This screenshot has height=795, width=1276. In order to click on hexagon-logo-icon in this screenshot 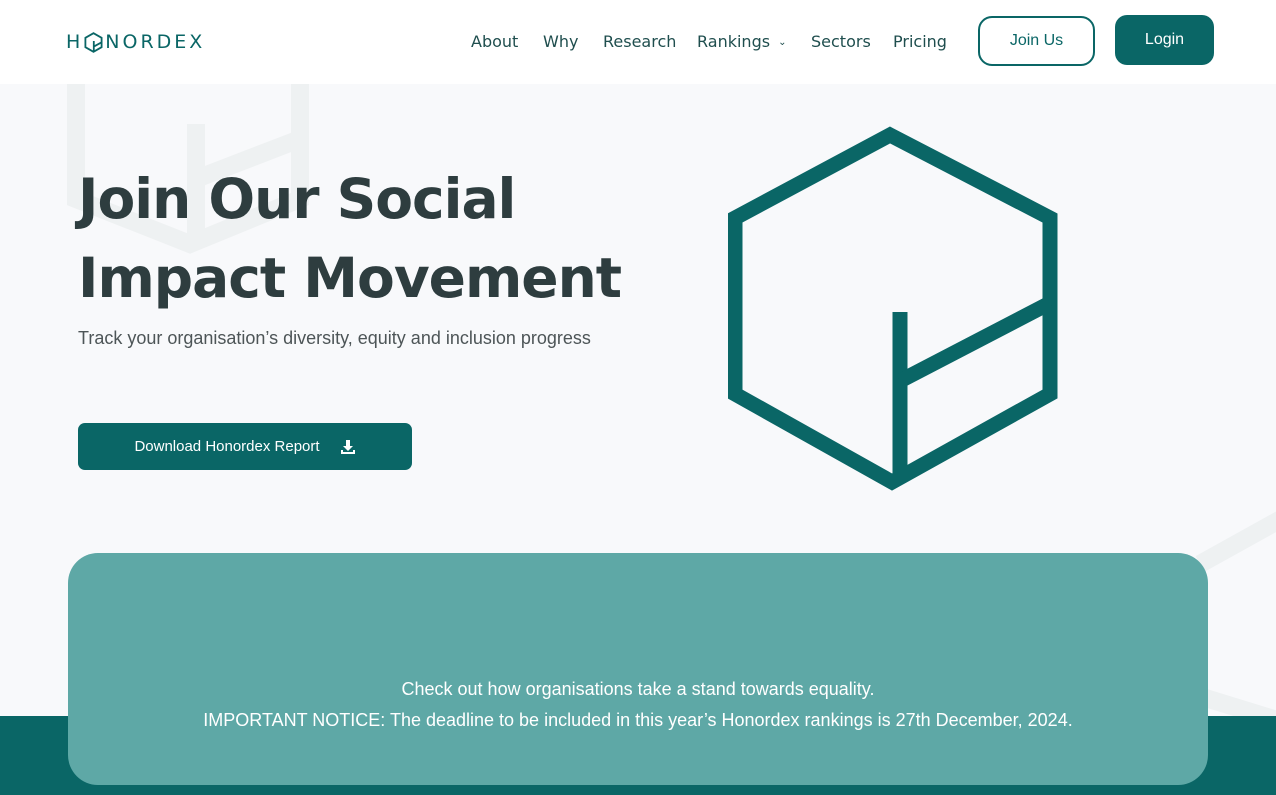, I will do `click(93, 42)`.